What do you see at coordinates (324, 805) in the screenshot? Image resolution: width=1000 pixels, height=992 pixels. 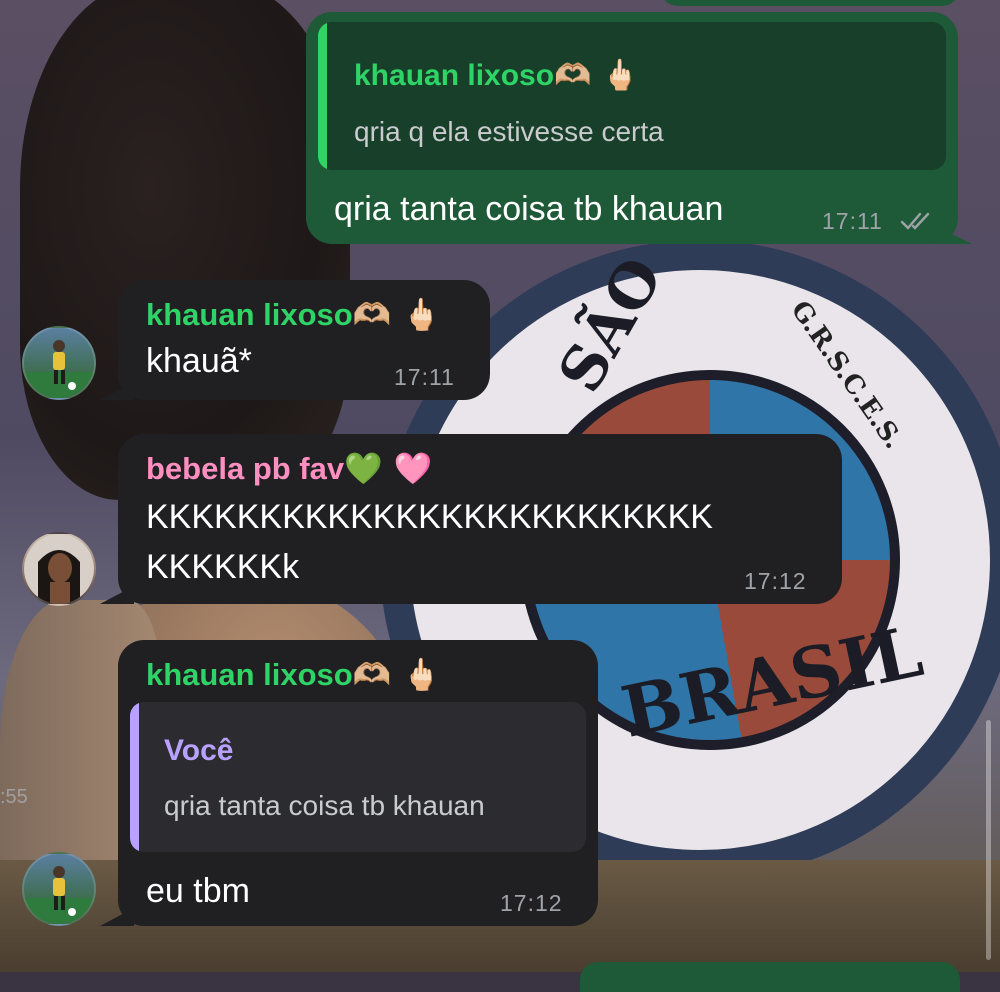 I see `quoted-message-text: qria tanta coisa tb khauan` at bounding box center [324, 805].